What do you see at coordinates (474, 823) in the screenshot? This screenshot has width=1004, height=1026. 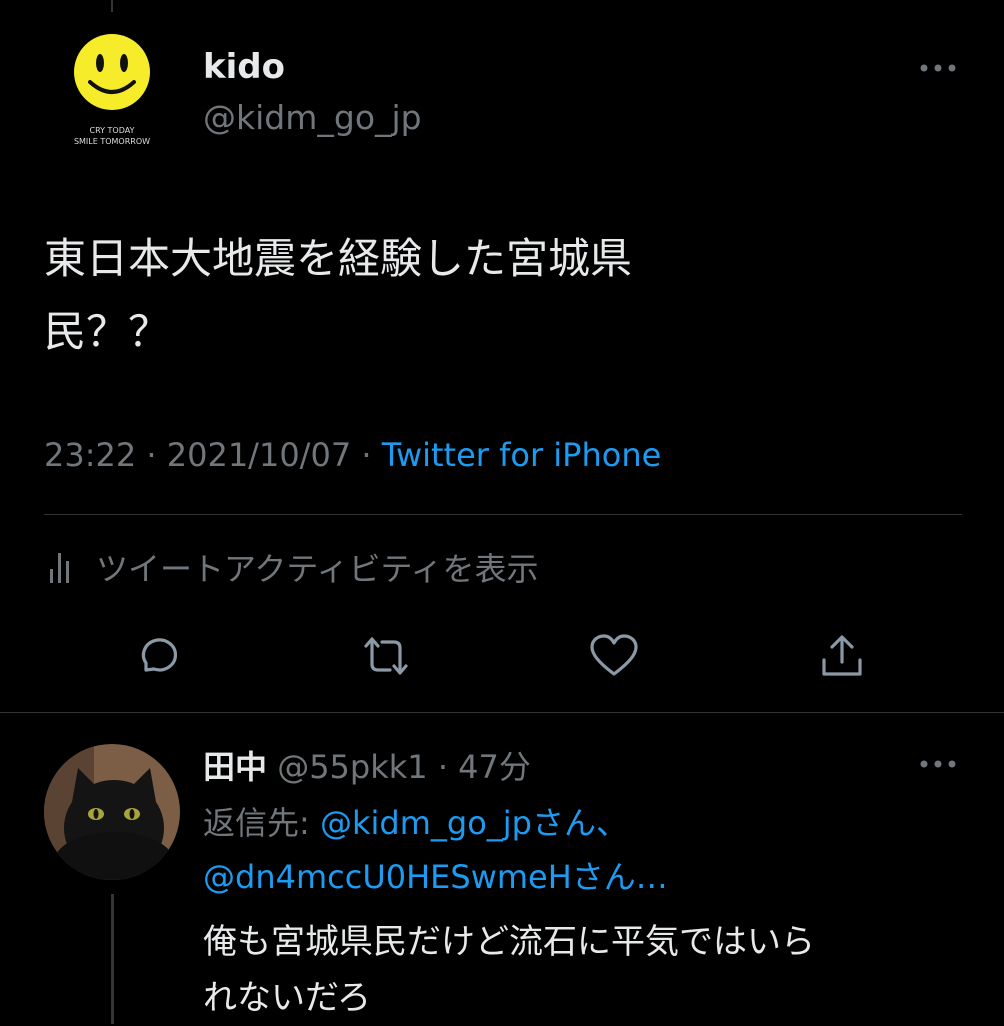 I see `reply-mention-1: @kidm_go_jpさん、` at bounding box center [474, 823].